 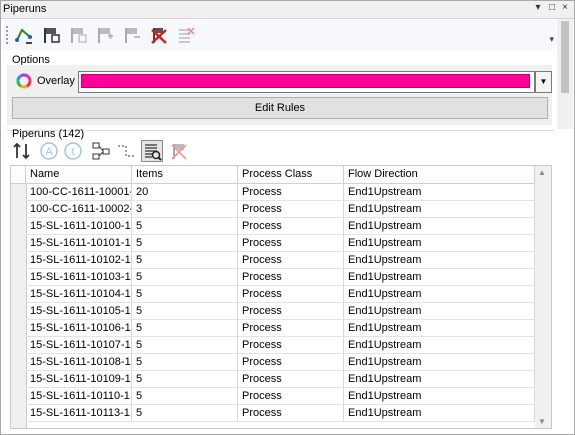 What do you see at coordinates (565, 57) in the screenshot?
I see `options-scroll-thumb` at bounding box center [565, 57].